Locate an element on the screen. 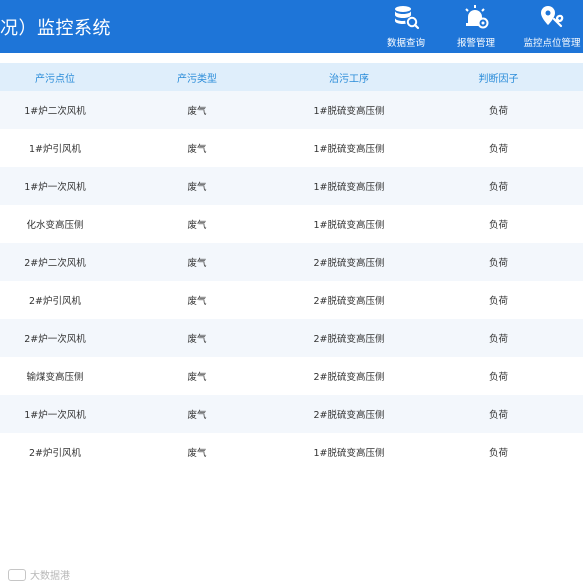  nav-data-query-button: 数据查询 is located at coordinates (406, 26).